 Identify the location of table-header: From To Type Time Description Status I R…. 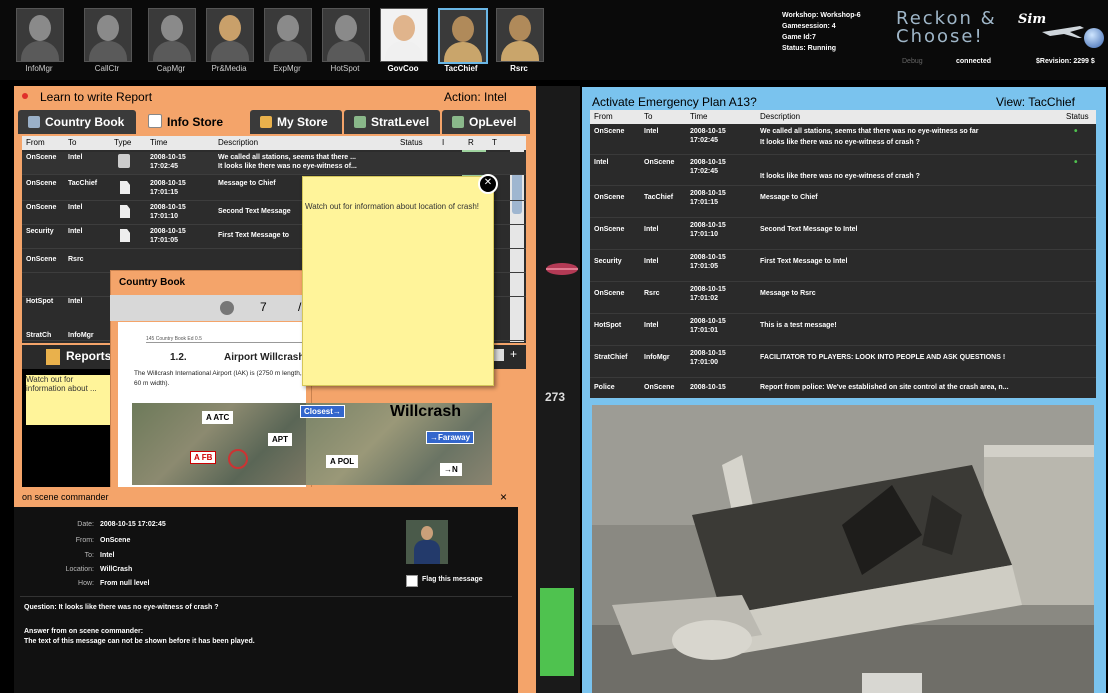
(274, 143).